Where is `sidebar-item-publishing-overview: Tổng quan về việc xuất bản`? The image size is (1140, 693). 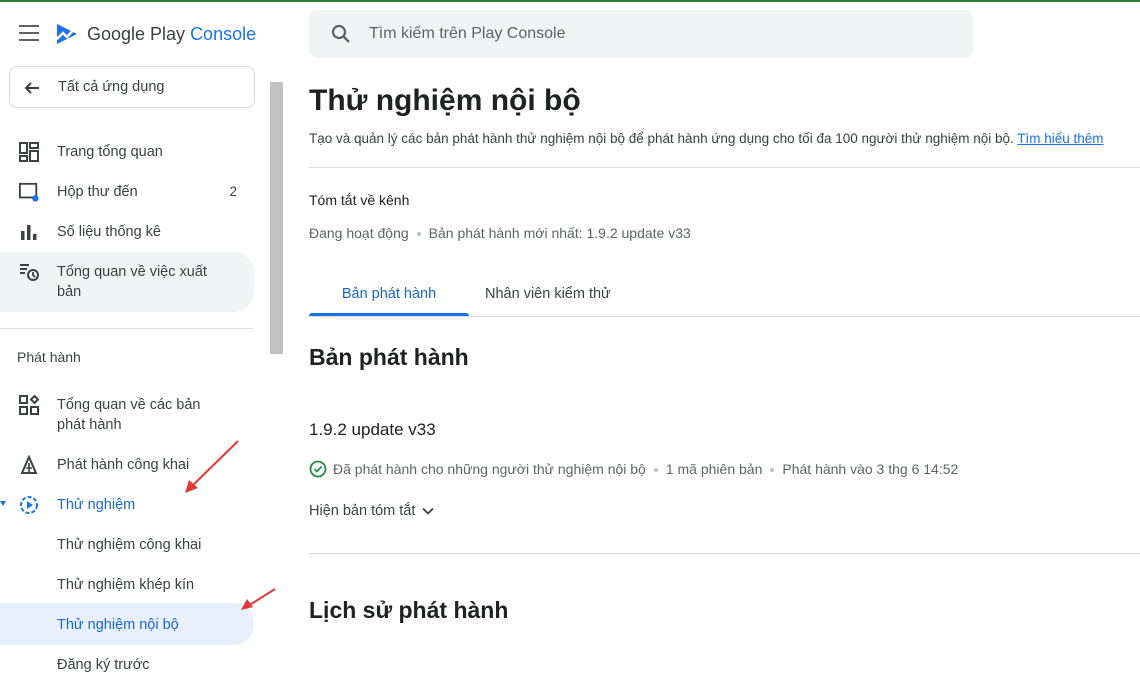
sidebar-item-publishing-overview: Tổng quan về việc xuất bản is located at coordinates (127, 282).